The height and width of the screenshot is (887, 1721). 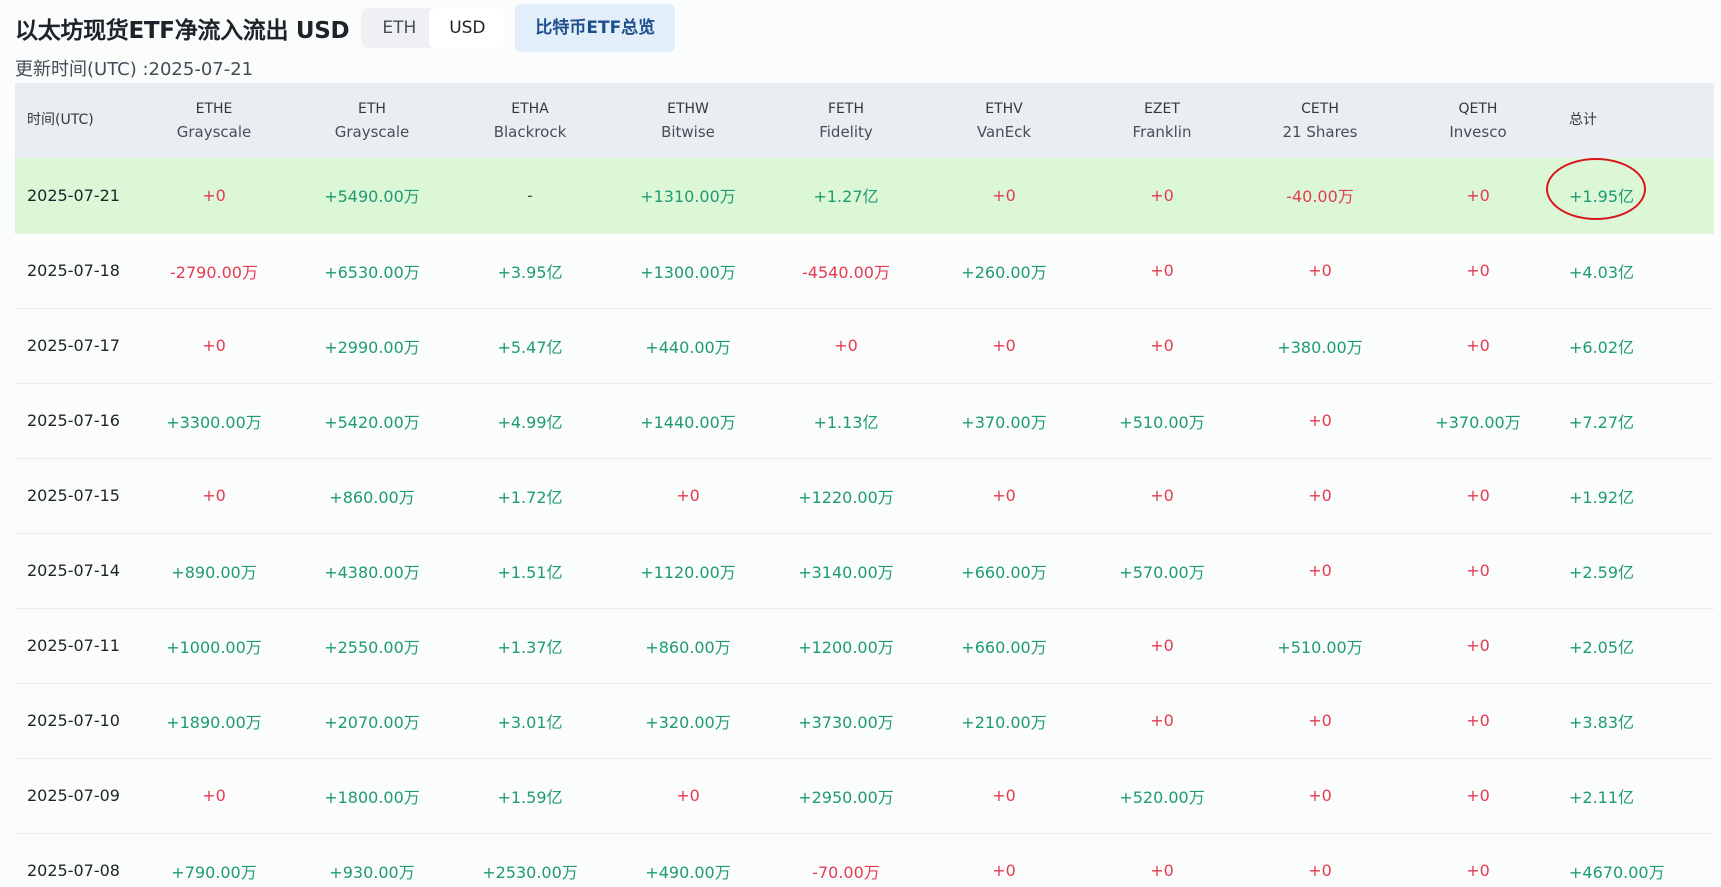 What do you see at coordinates (1478, 422) in the screenshot?
I see `flow-cell: +370.00万` at bounding box center [1478, 422].